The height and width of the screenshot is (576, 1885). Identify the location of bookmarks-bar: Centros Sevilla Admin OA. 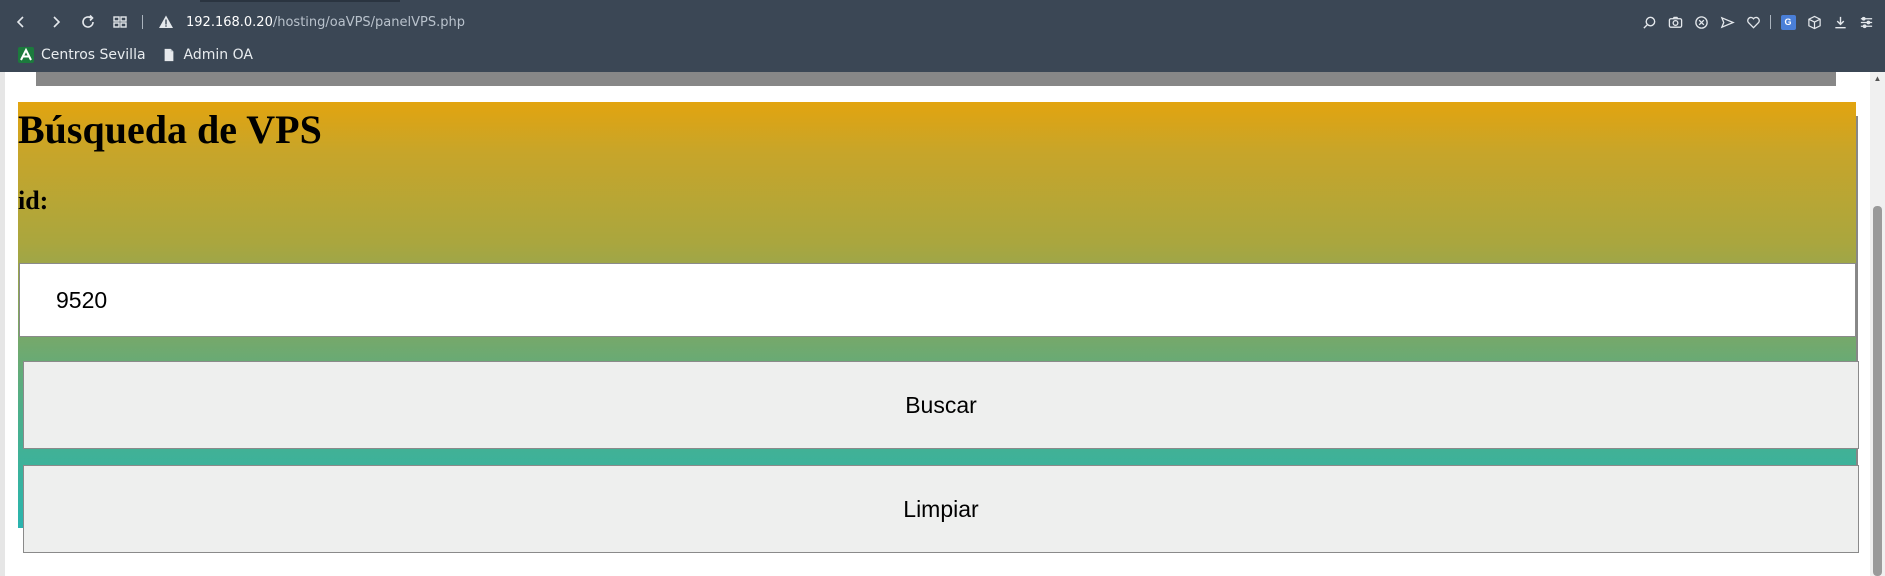
(942, 55).